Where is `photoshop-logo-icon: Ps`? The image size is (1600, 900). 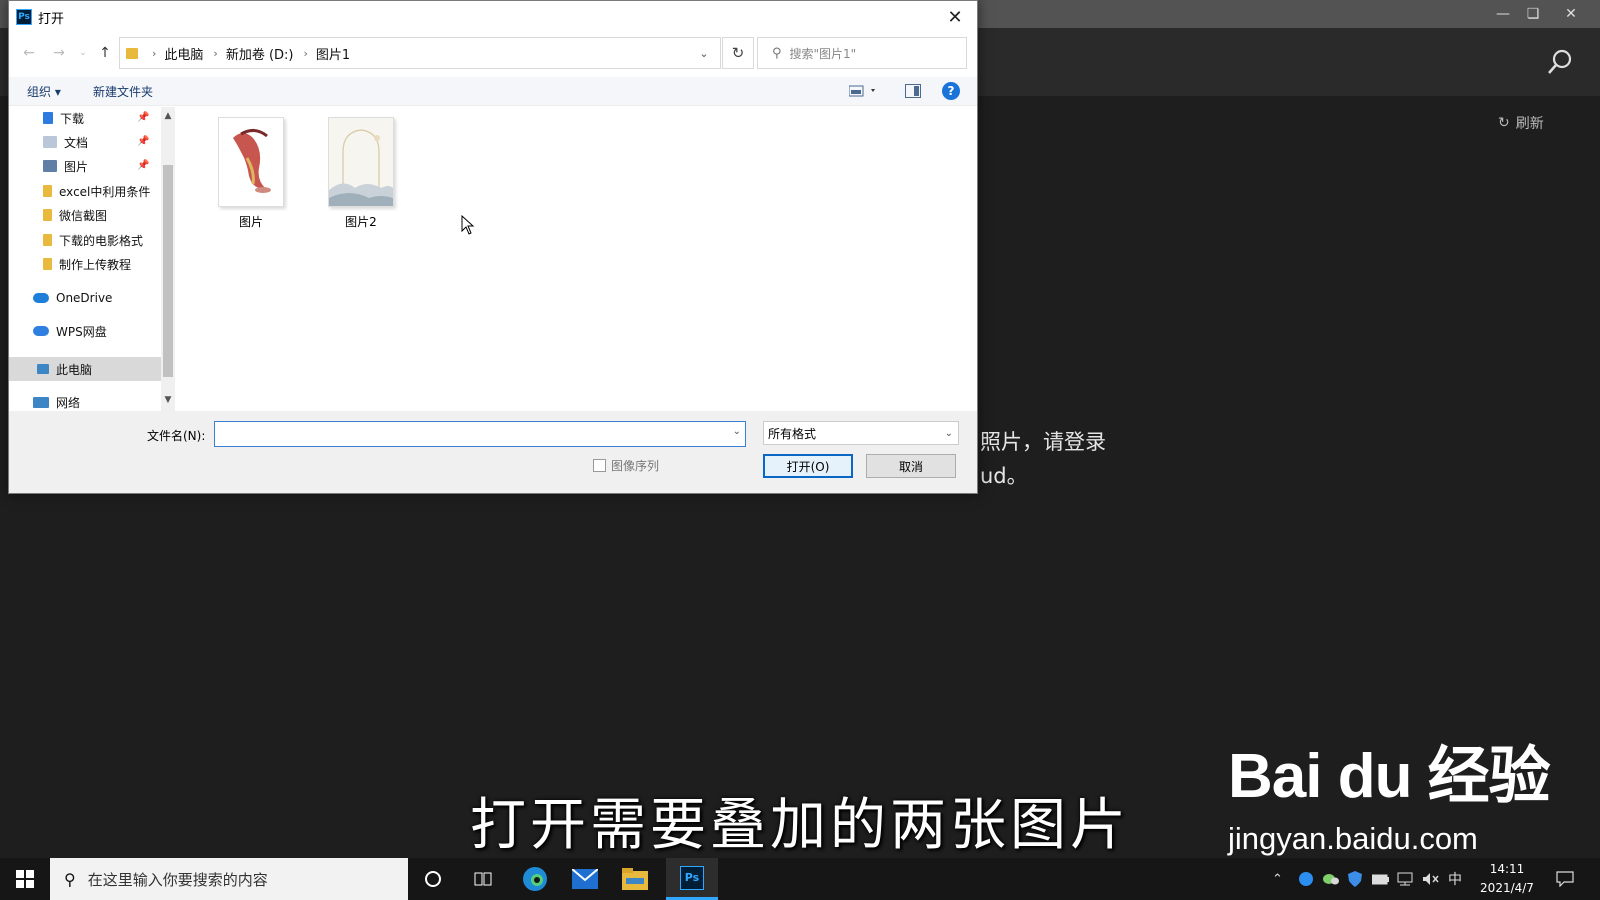 photoshop-logo-icon: Ps is located at coordinates (24, 17).